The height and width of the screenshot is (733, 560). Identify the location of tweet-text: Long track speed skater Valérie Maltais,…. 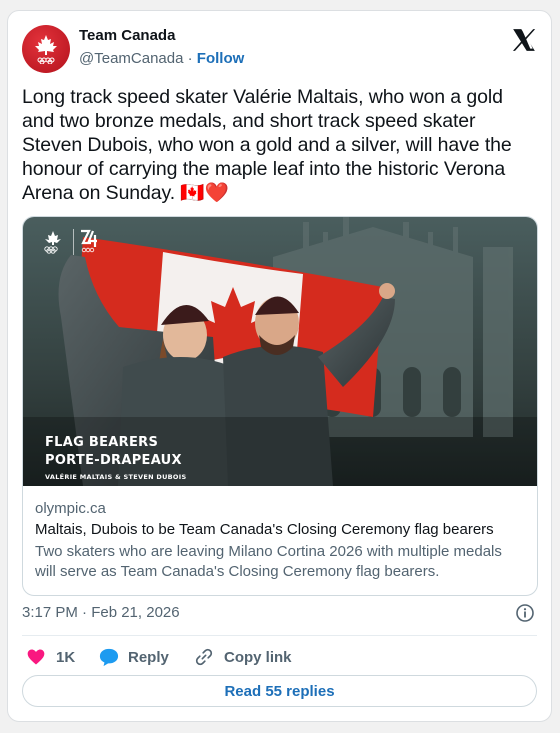
(267, 145).